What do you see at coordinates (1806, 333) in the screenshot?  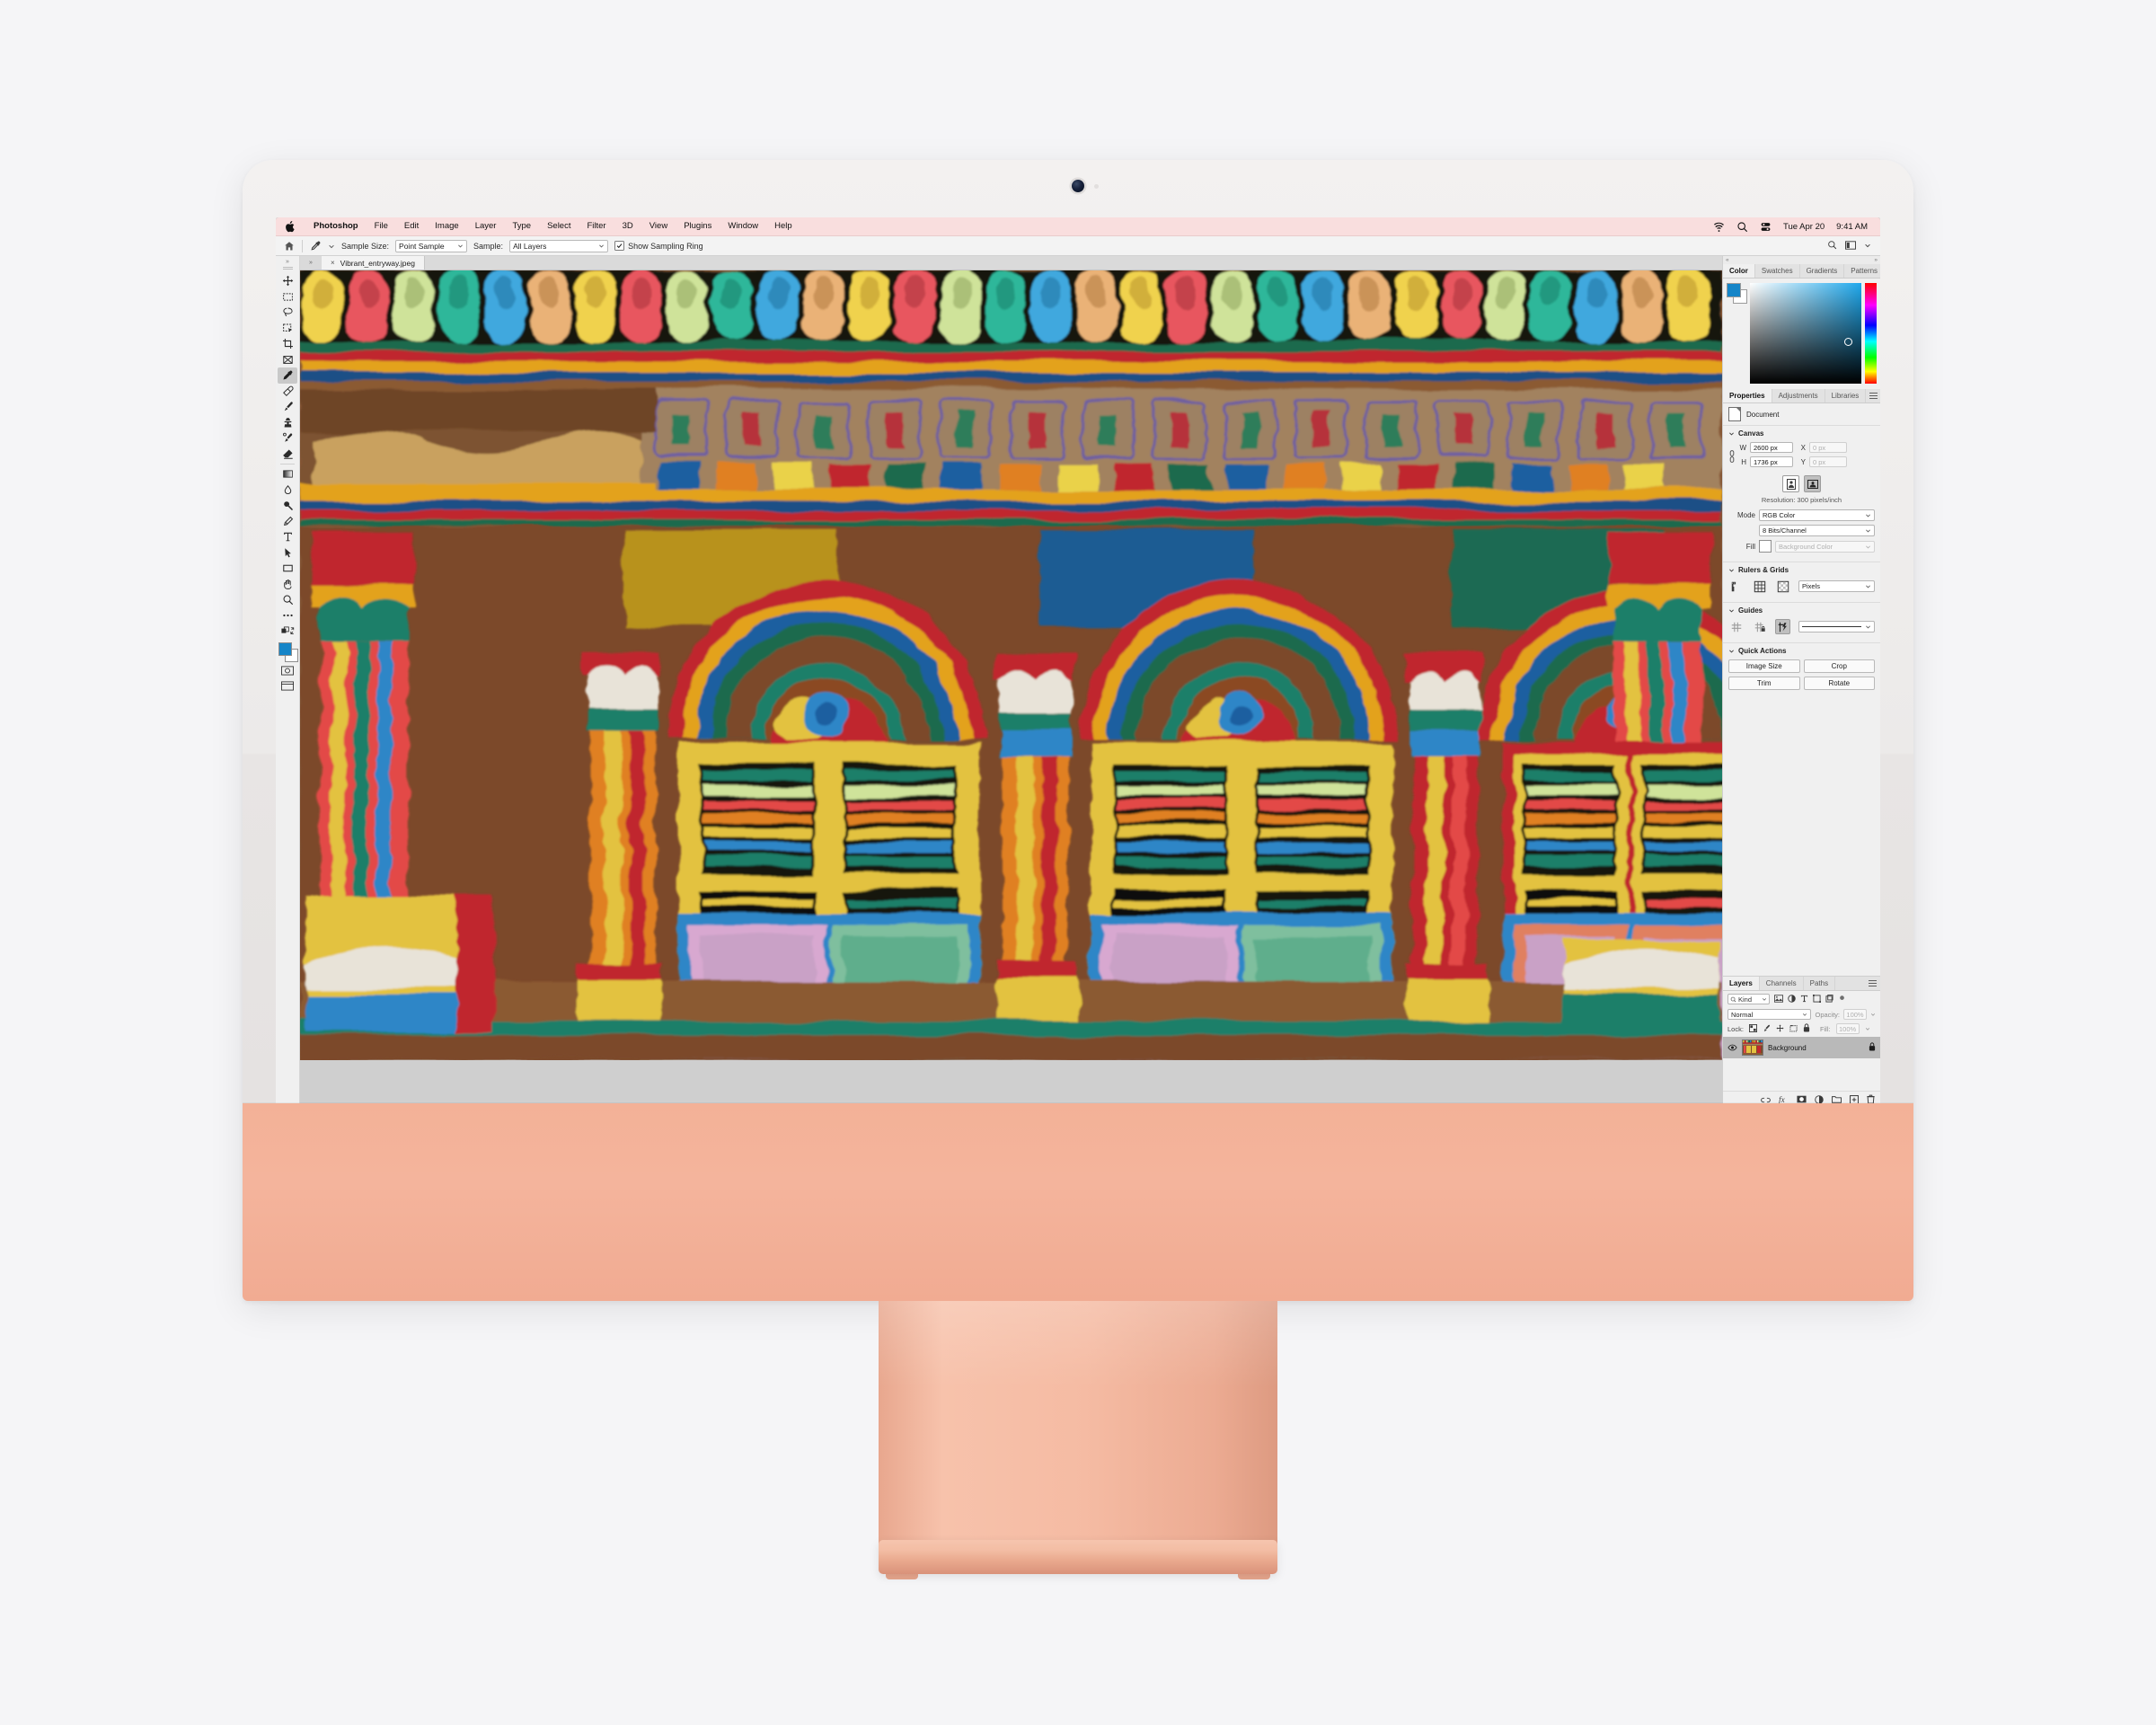 I see `color-picker-field` at bounding box center [1806, 333].